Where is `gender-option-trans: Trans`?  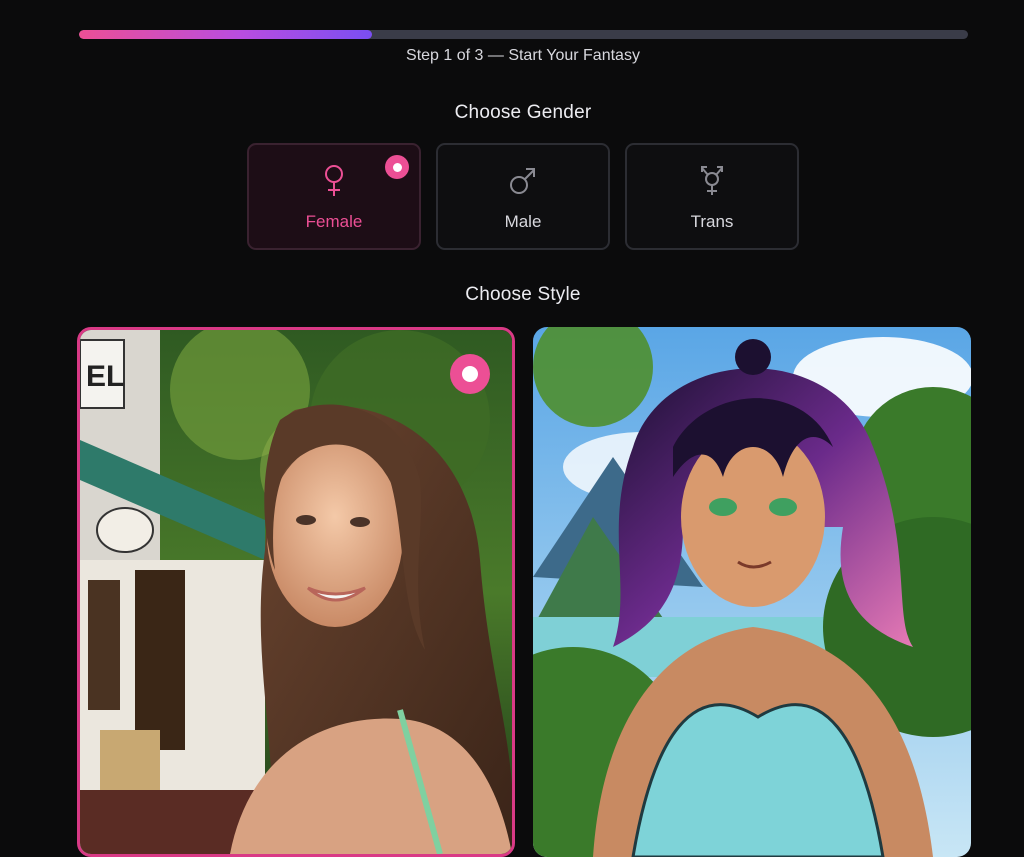 gender-option-trans: Trans is located at coordinates (712, 196).